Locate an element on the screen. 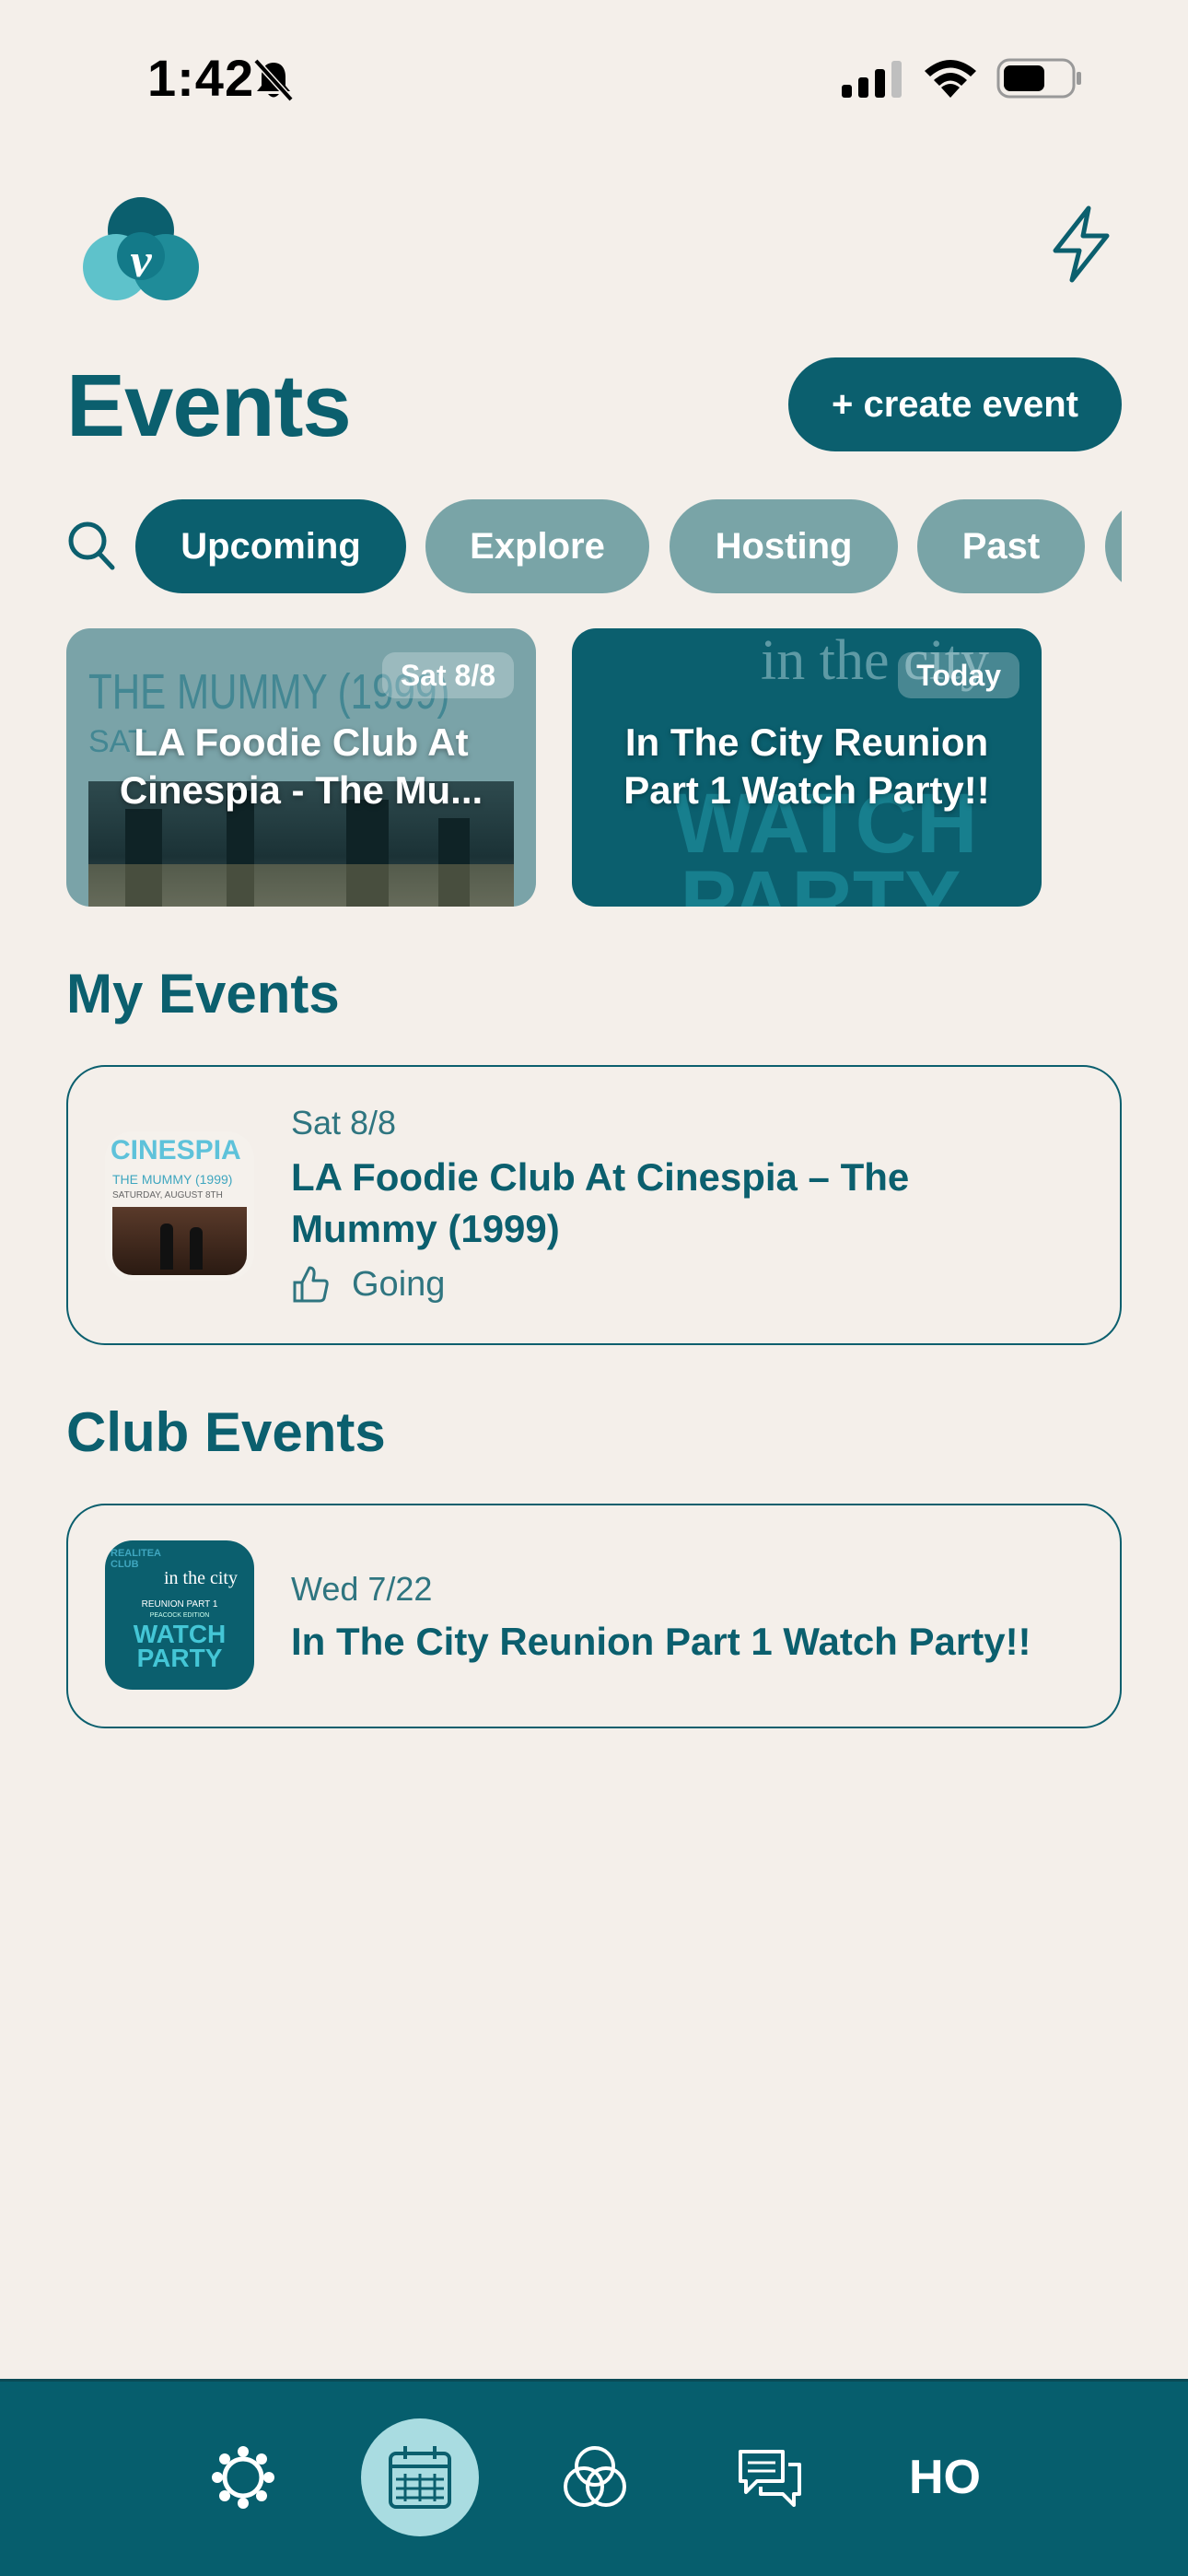  tab-explore: Explore is located at coordinates (537, 546).